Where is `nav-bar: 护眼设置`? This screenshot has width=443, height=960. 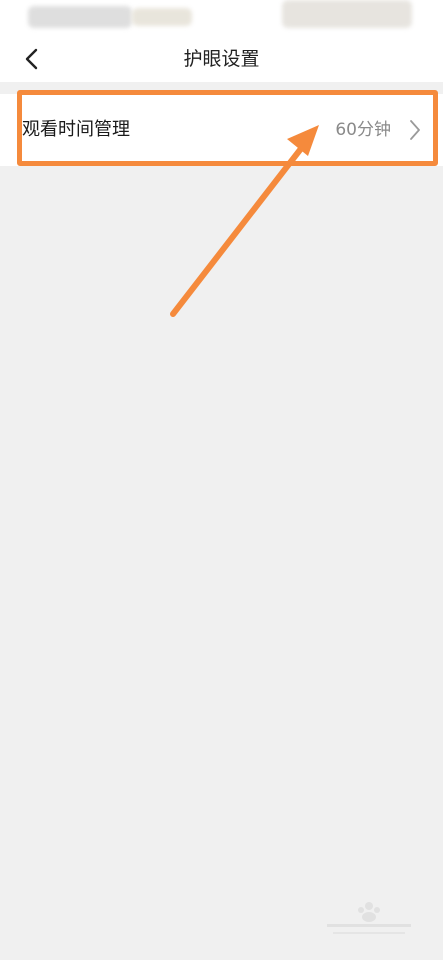 nav-bar: 护眼设置 is located at coordinates (221, 59).